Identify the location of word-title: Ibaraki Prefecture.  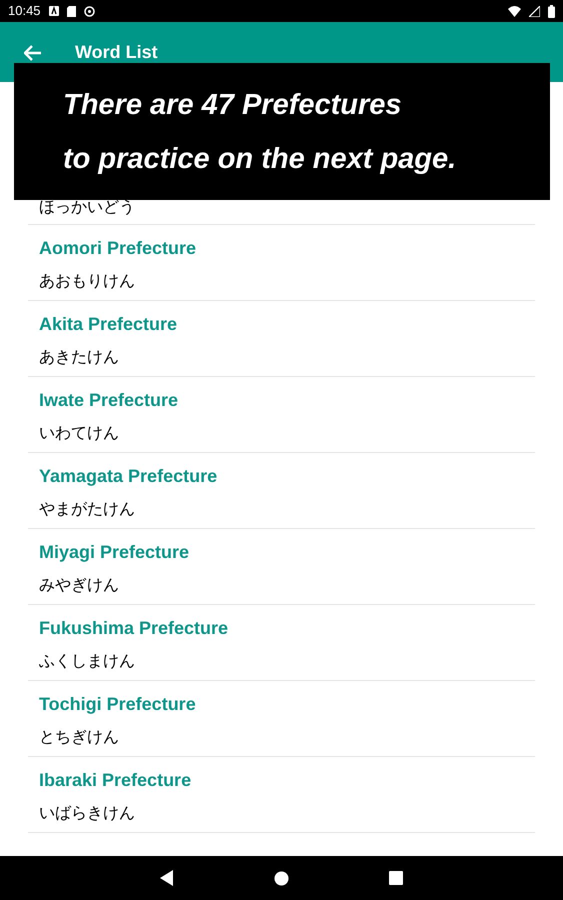
(281, 780).